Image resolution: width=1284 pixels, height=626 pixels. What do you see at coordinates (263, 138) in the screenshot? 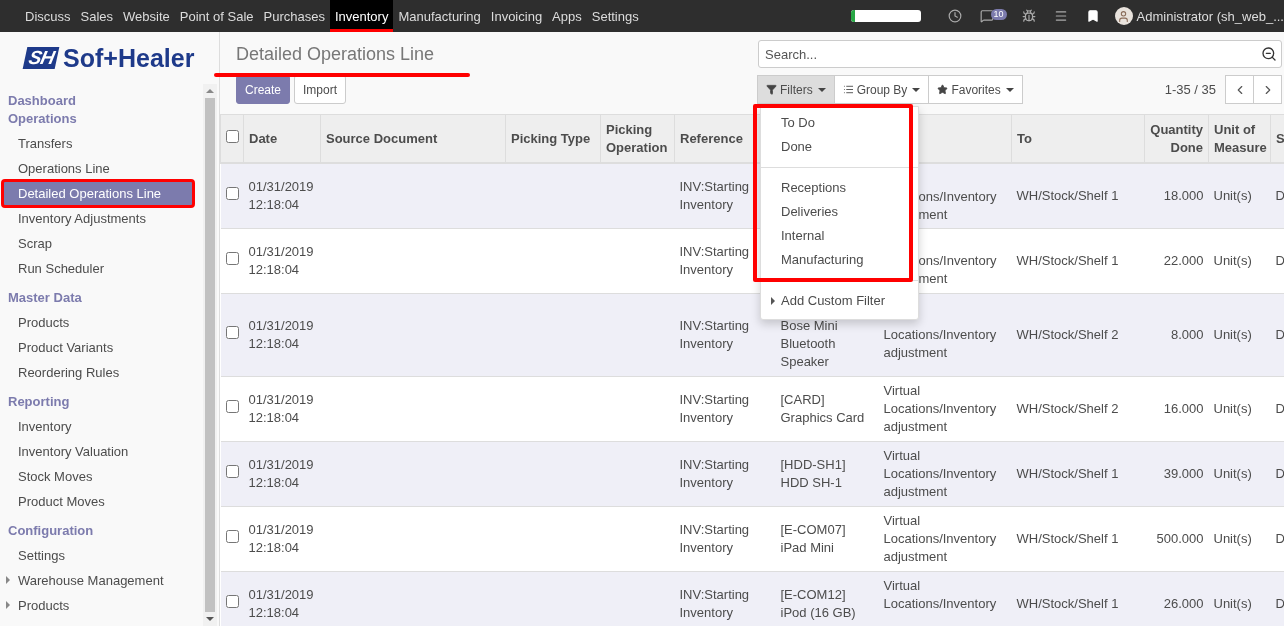
I see `column-header: Date` at bounding box center [263, 138].